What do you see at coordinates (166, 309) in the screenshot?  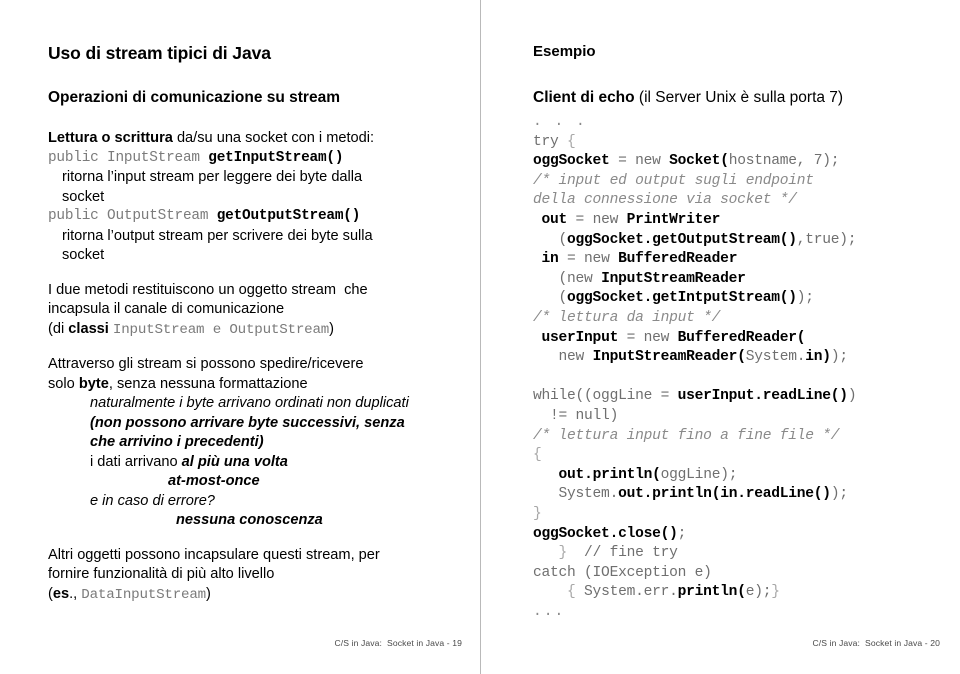 I see `two-methods-line-2: incapsula il canale di comunicazione` at bounding box center [166, 309].